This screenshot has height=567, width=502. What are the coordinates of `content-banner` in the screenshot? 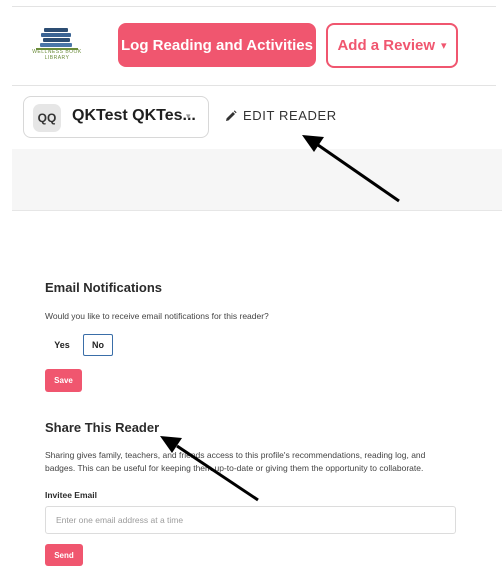 It's located at (257, 180).